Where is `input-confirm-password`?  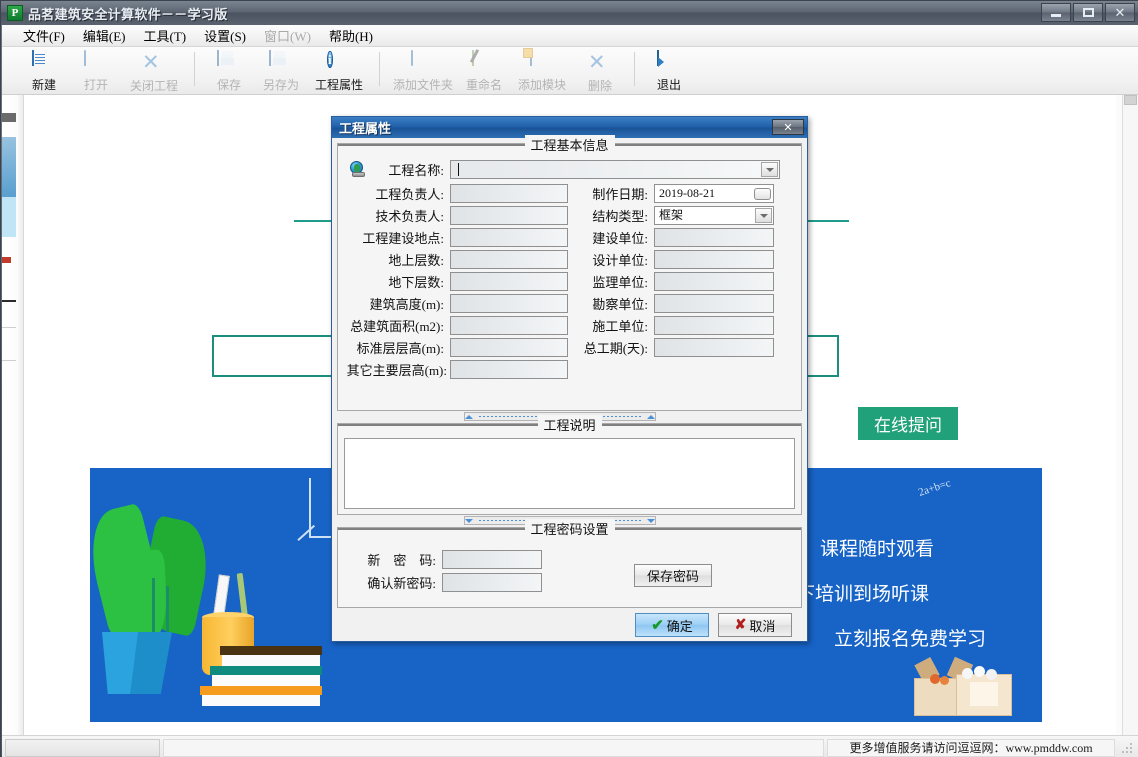 input-confirm-password is located at coordinates (492, 582).